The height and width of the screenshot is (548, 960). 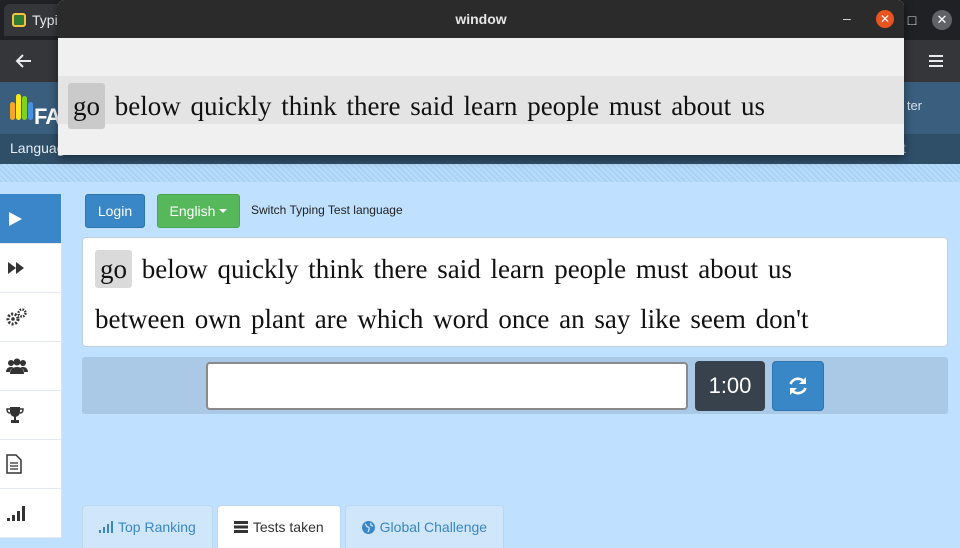 I want to click on word: which, so click(x=390, y=319).